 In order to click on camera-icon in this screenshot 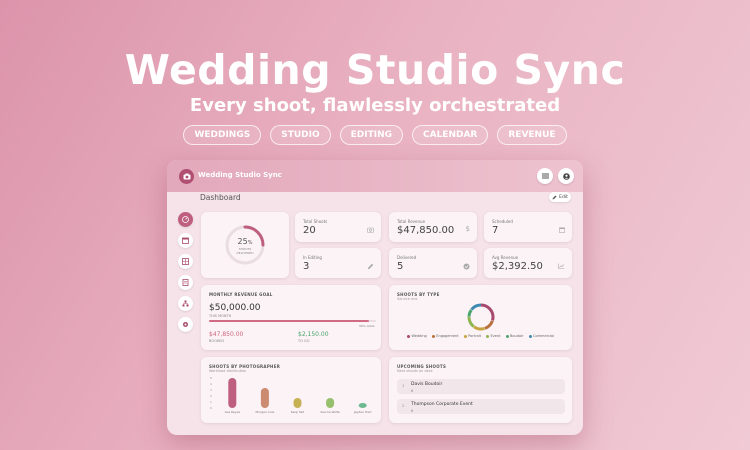, I will do `click(370, 230)`.